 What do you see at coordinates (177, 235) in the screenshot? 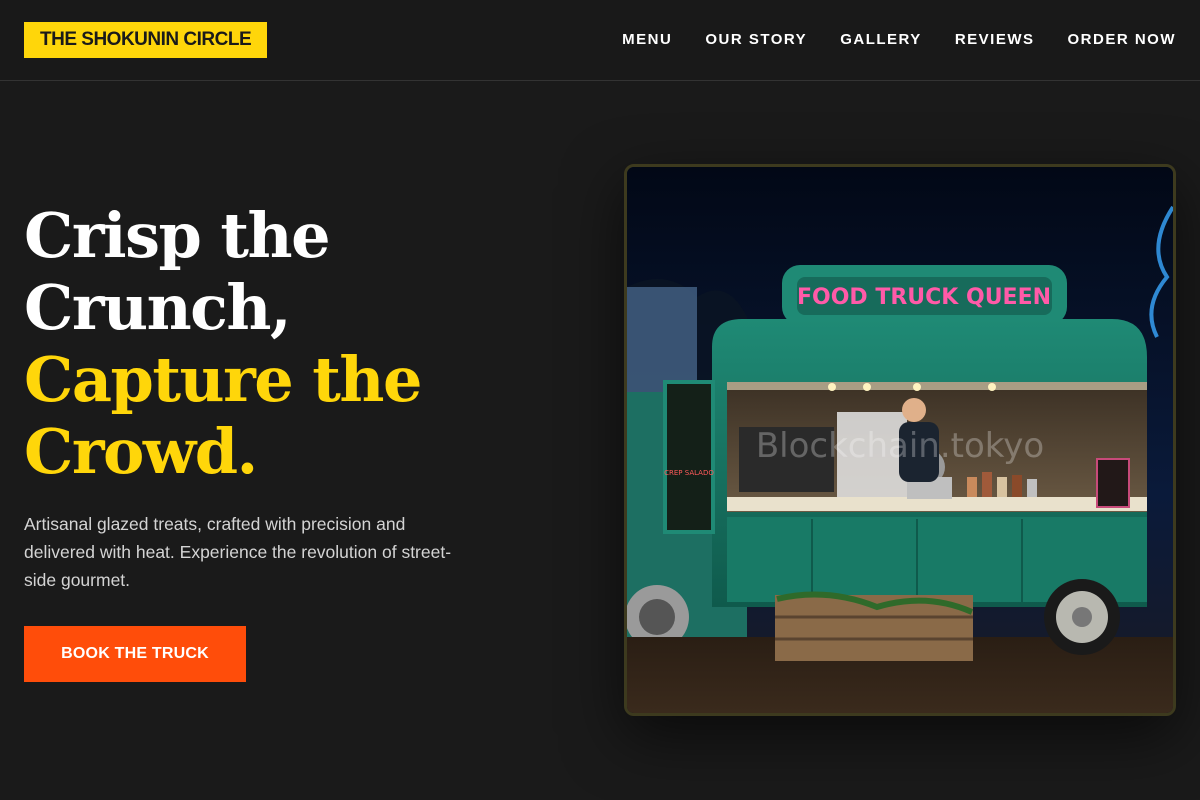
I see `hero-headline-line-1: Crisp the` at bounding box center [177, 235].